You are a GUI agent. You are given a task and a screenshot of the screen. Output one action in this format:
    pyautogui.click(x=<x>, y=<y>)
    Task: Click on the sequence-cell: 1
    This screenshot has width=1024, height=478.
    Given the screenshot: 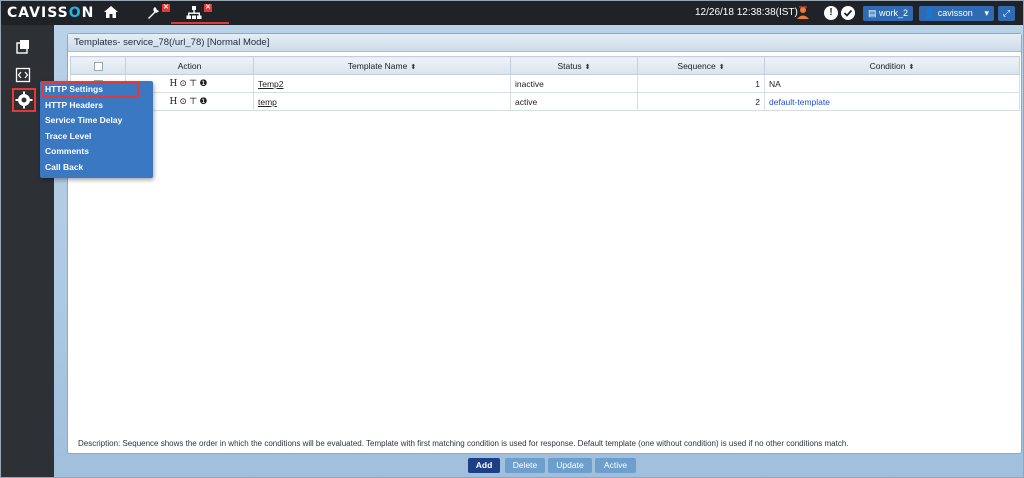 What is the action you would take?
    pyautogui.click(x=701, y=83)
    